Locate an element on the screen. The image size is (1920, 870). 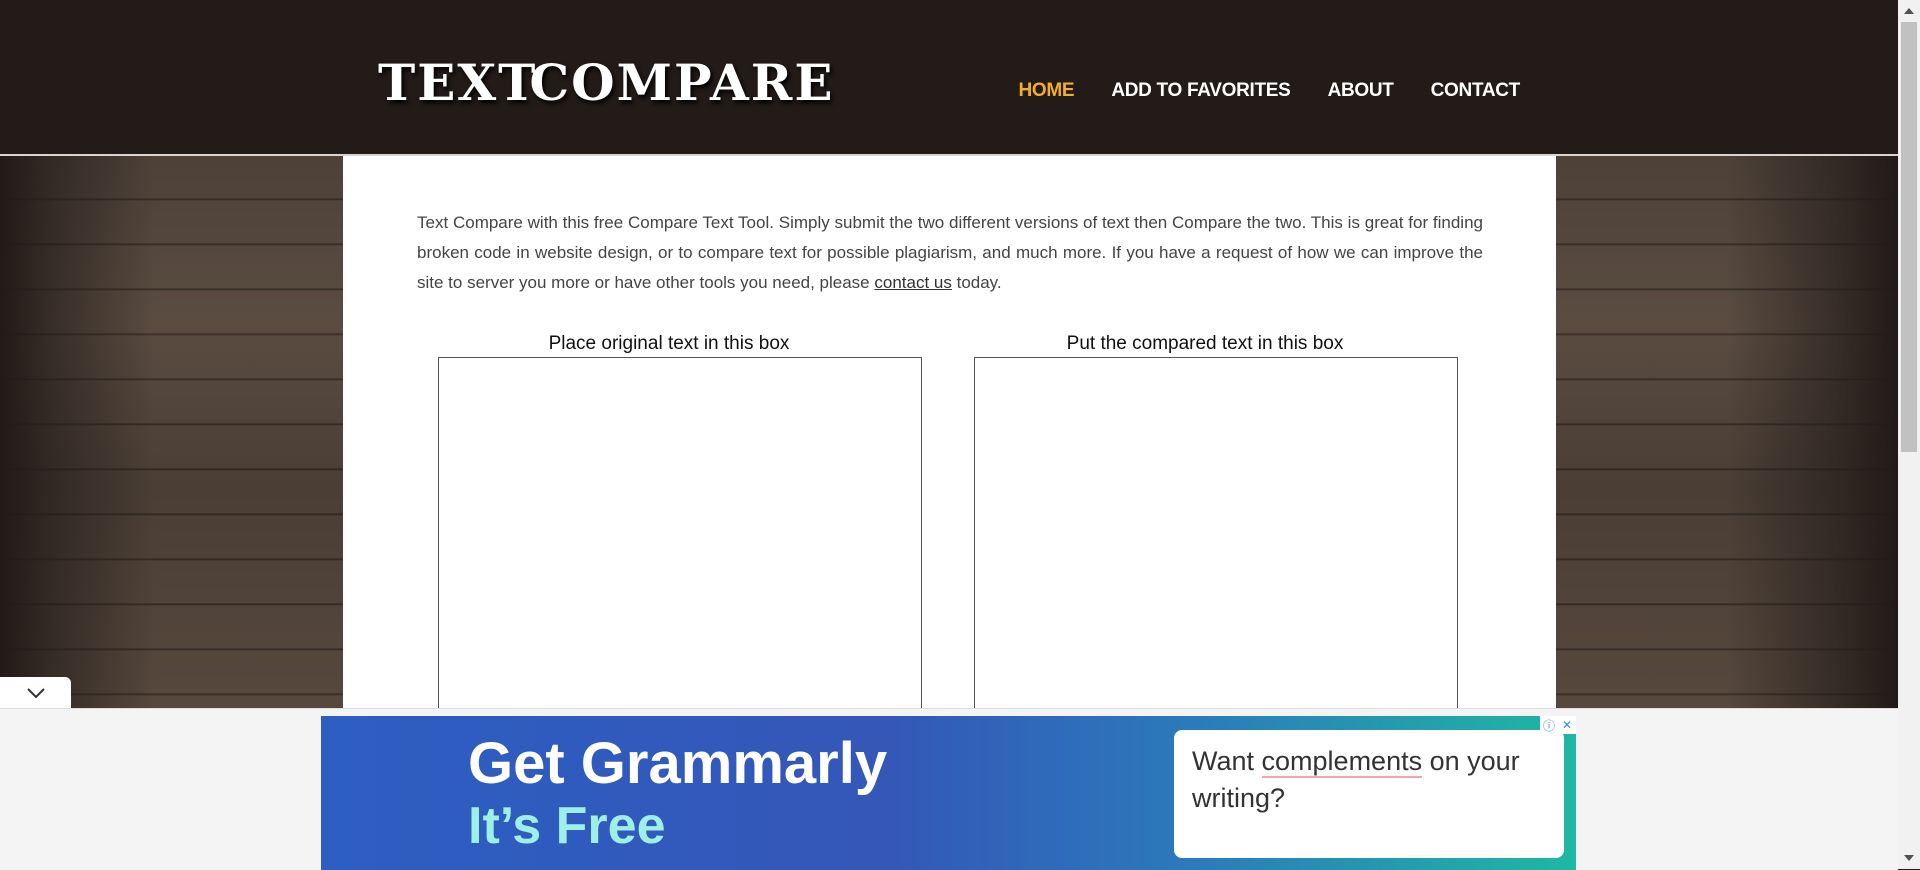
compared-text-input is located at coordinates (1216, 537).